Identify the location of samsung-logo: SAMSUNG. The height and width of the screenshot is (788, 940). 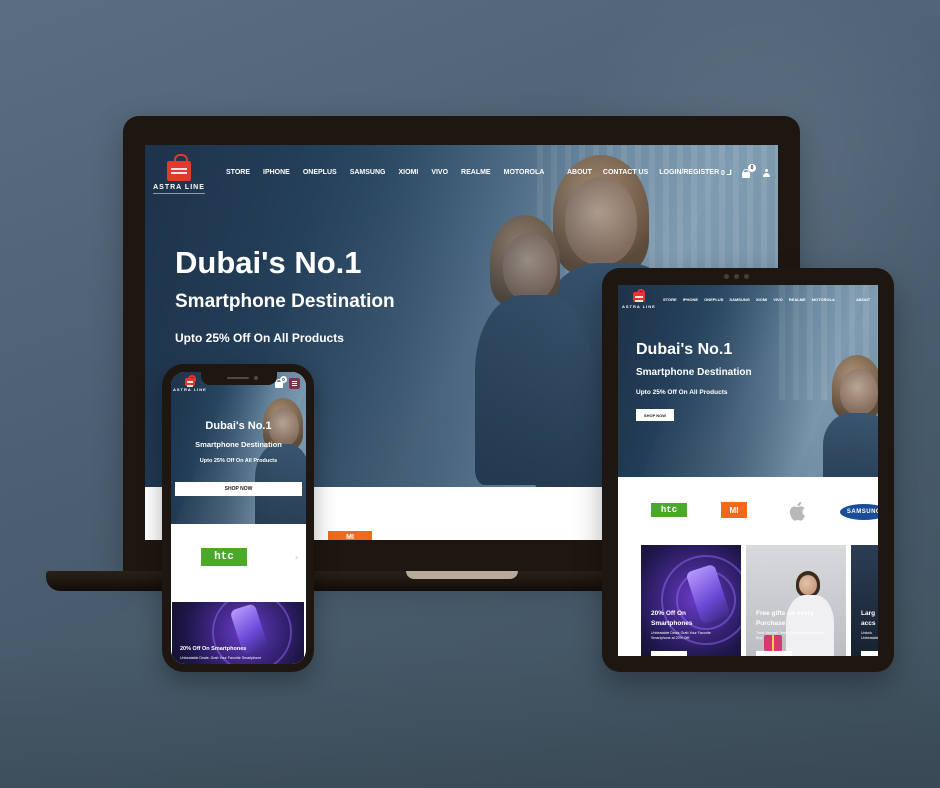
(859, 512).